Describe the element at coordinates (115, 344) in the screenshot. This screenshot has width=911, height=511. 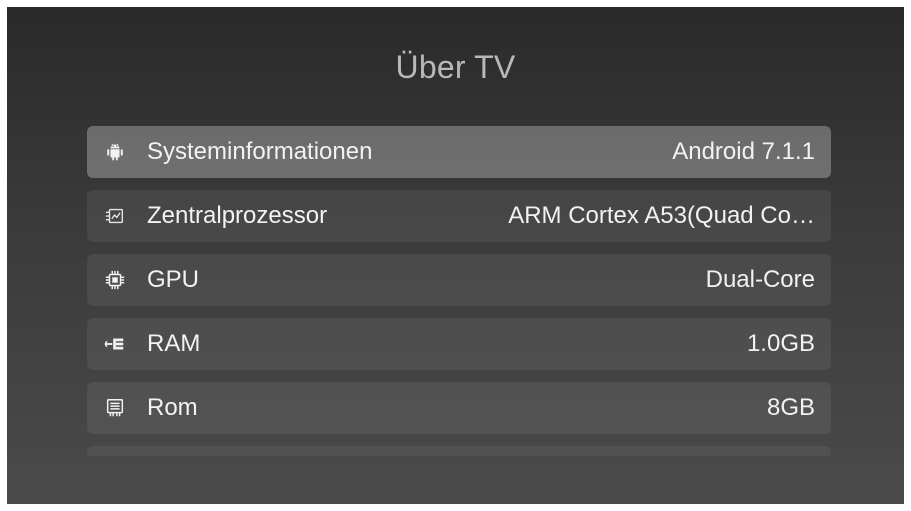
I see `memory-icon` at that location.